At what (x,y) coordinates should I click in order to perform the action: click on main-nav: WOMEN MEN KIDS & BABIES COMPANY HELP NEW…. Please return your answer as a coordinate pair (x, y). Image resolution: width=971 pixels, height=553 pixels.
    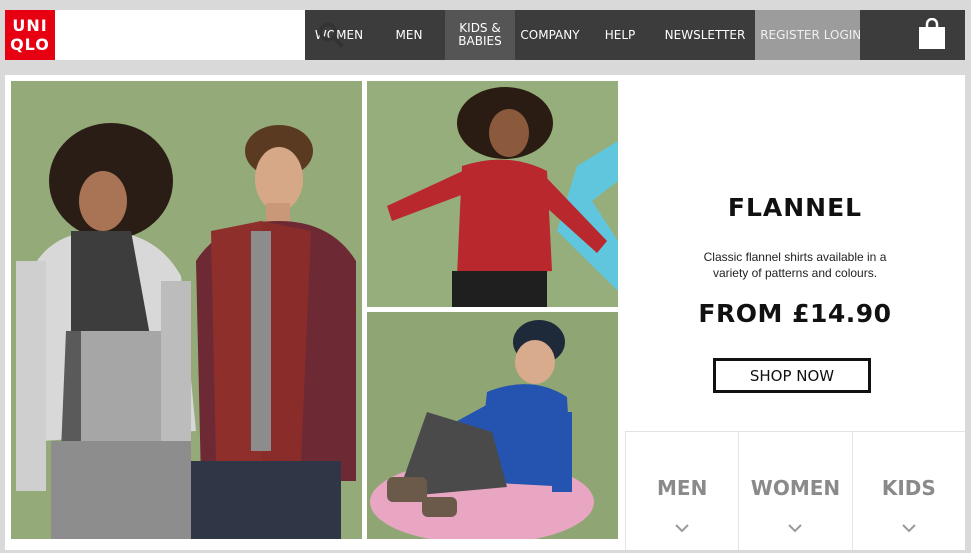
    Looking at the image, I should click on (530, 35).